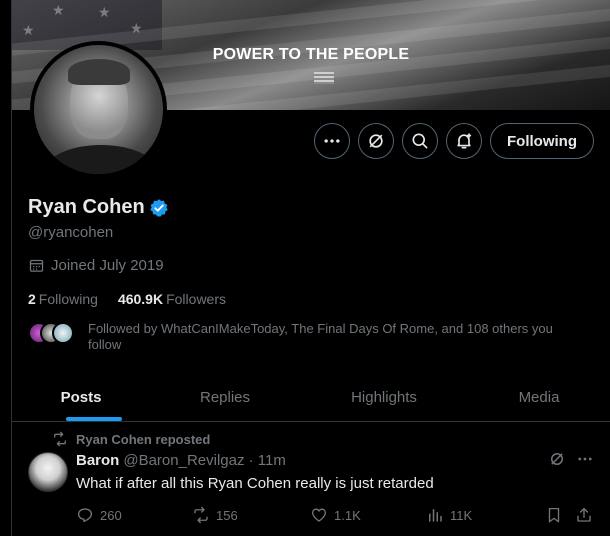 The height and width of the screenshot is (536, 610). I want to click on post-actions: 260 156 1.1K 11K, so click(305, 517).